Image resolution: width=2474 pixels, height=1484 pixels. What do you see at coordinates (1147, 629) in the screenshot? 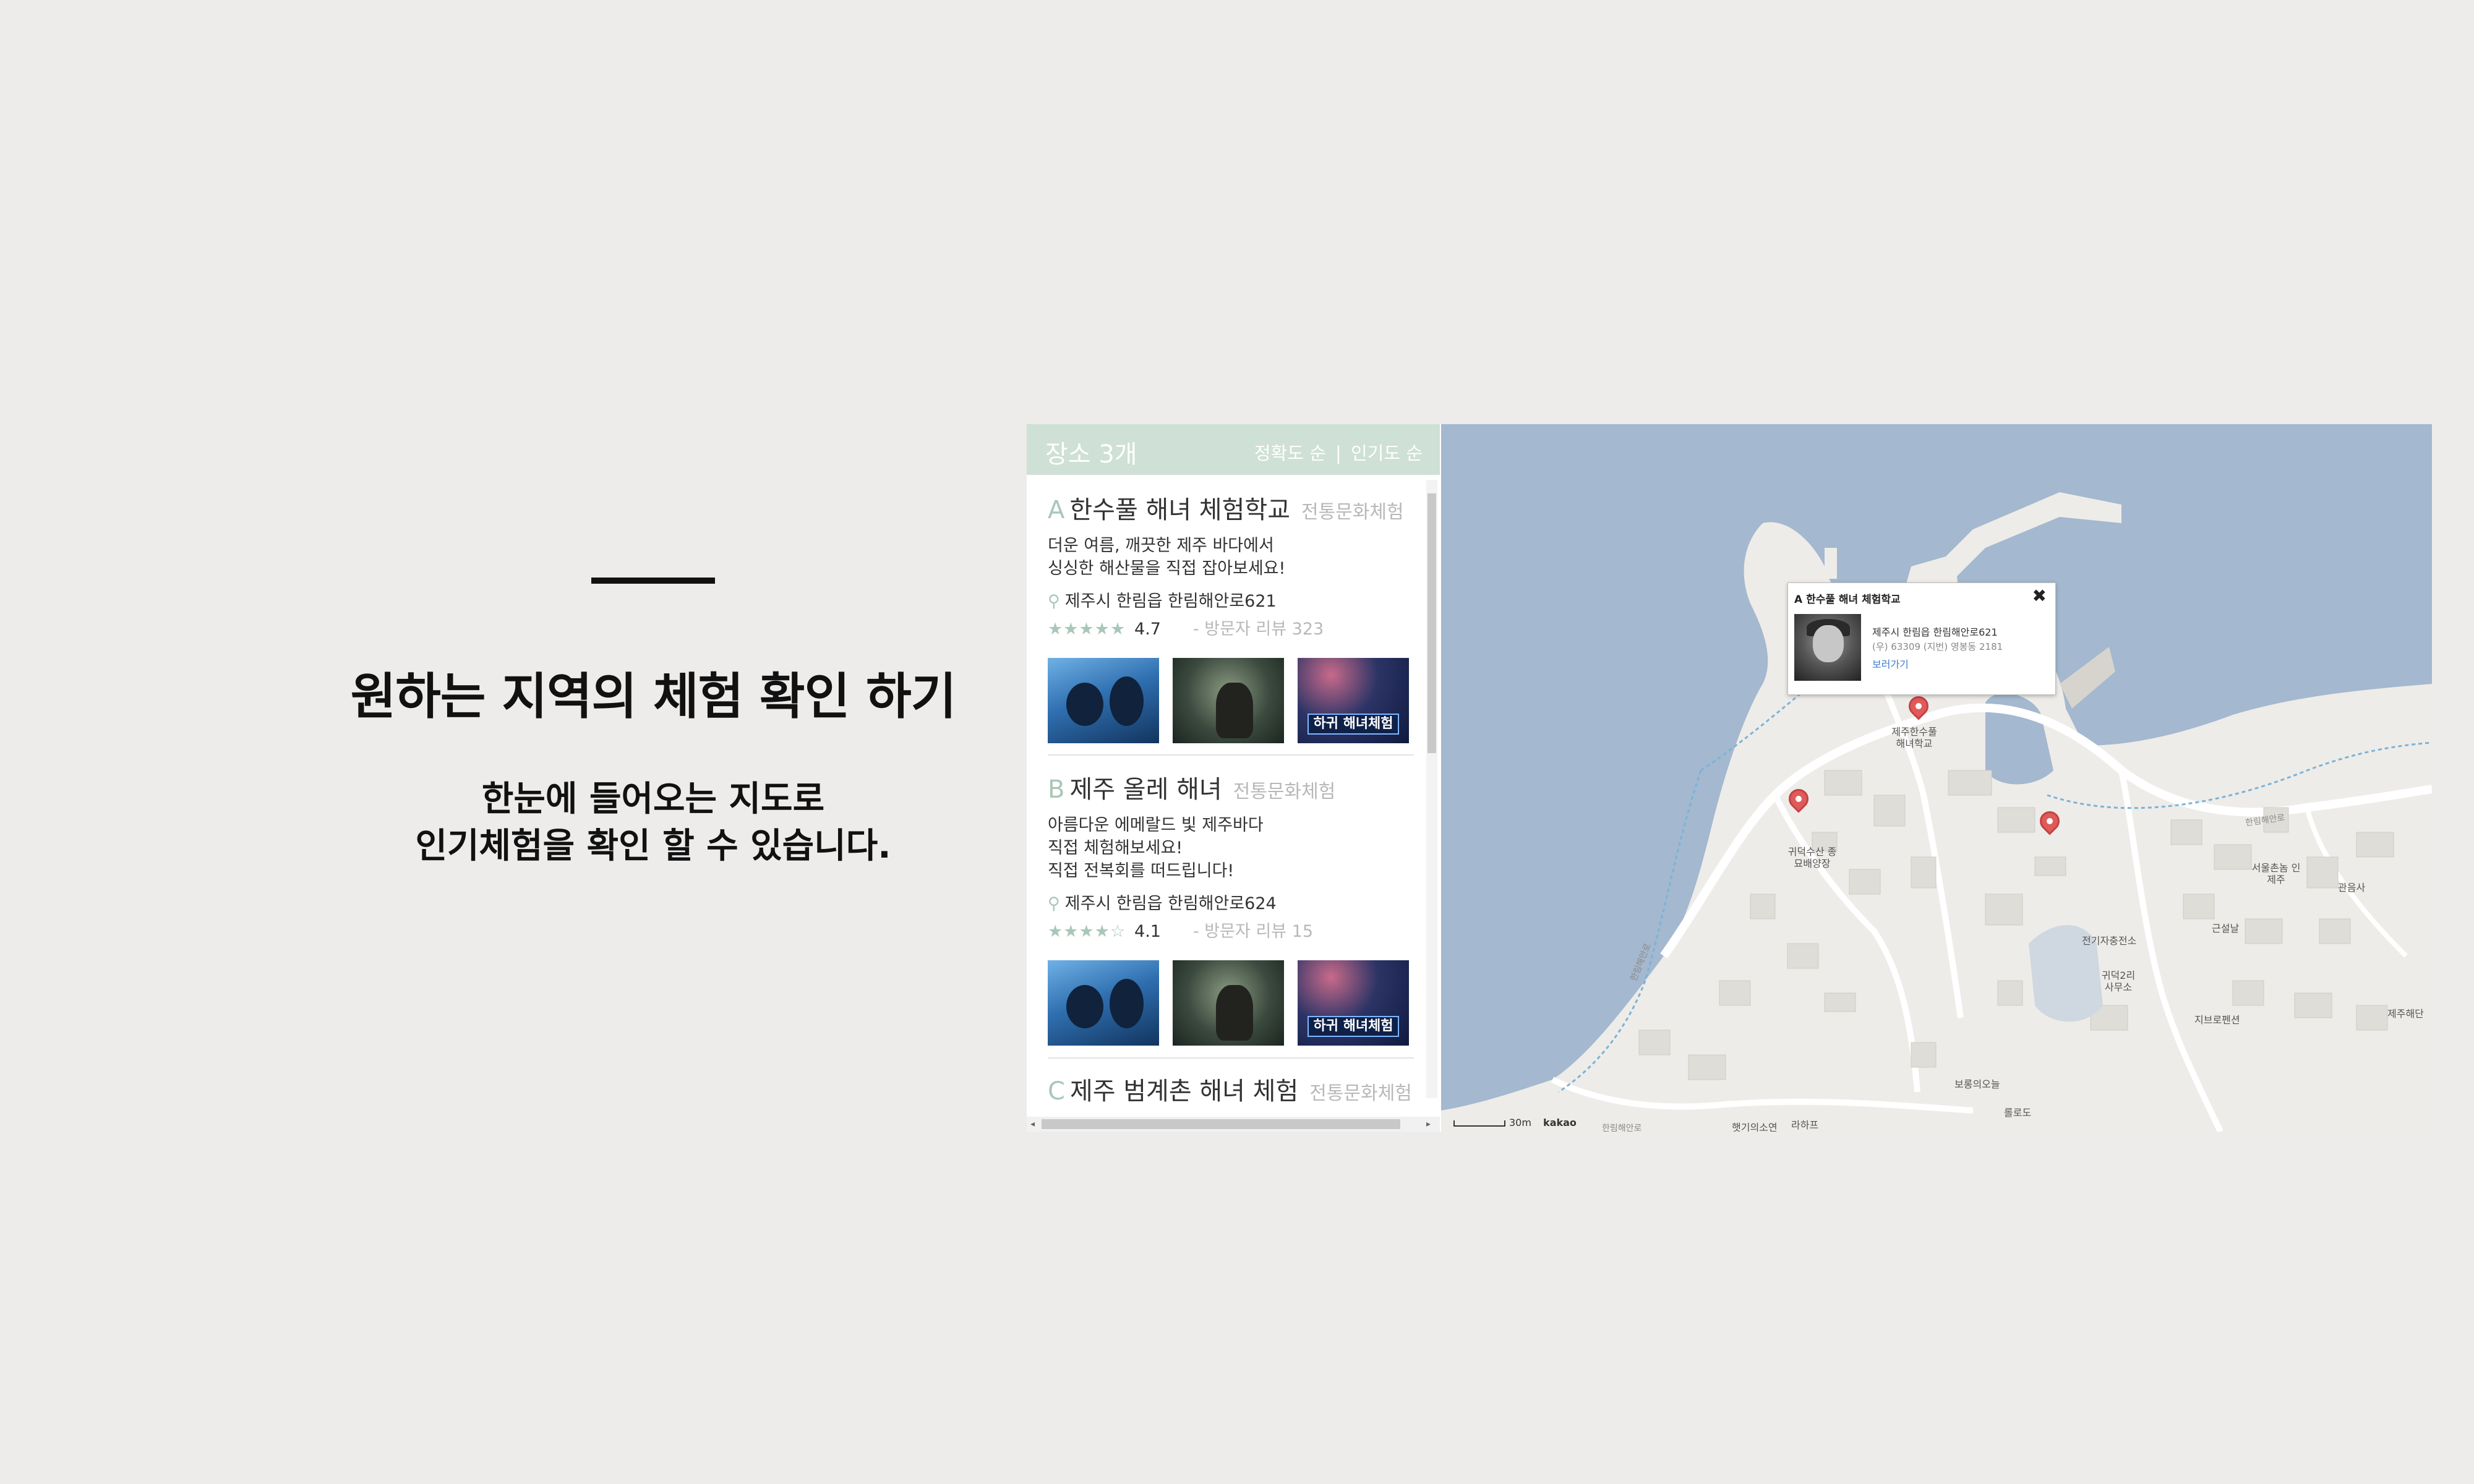
I see `rating-score: 4.7` at bounding box center [1147, 629].